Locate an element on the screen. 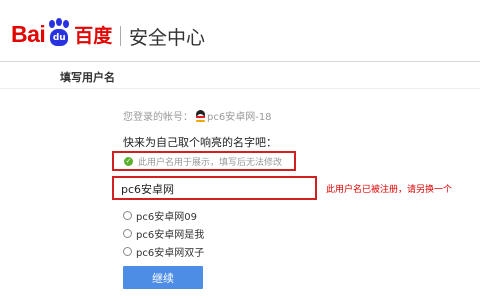  account-name: pc6安卓网-18 is located at coordinates (239, 117).